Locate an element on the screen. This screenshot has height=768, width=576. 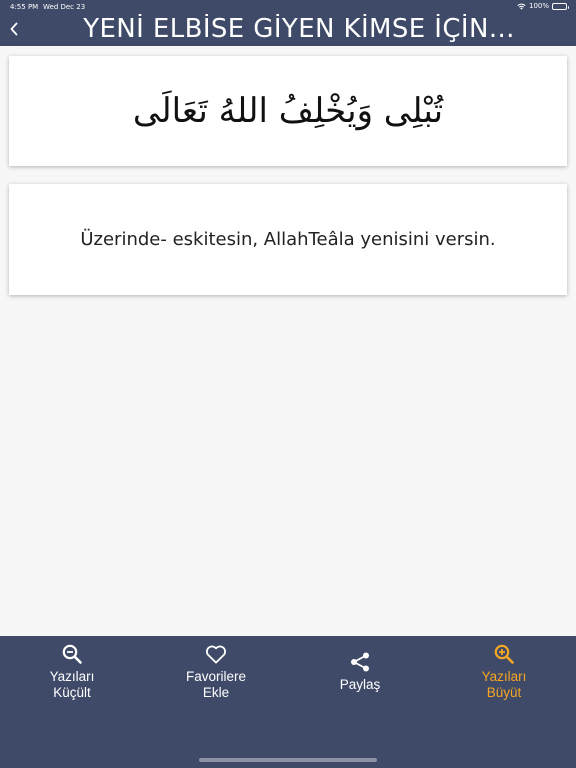
arabic-text: تُبْلِى وَيُخْلِفُ اللهُ تَعَالَى is located at coordinates (288, 111).